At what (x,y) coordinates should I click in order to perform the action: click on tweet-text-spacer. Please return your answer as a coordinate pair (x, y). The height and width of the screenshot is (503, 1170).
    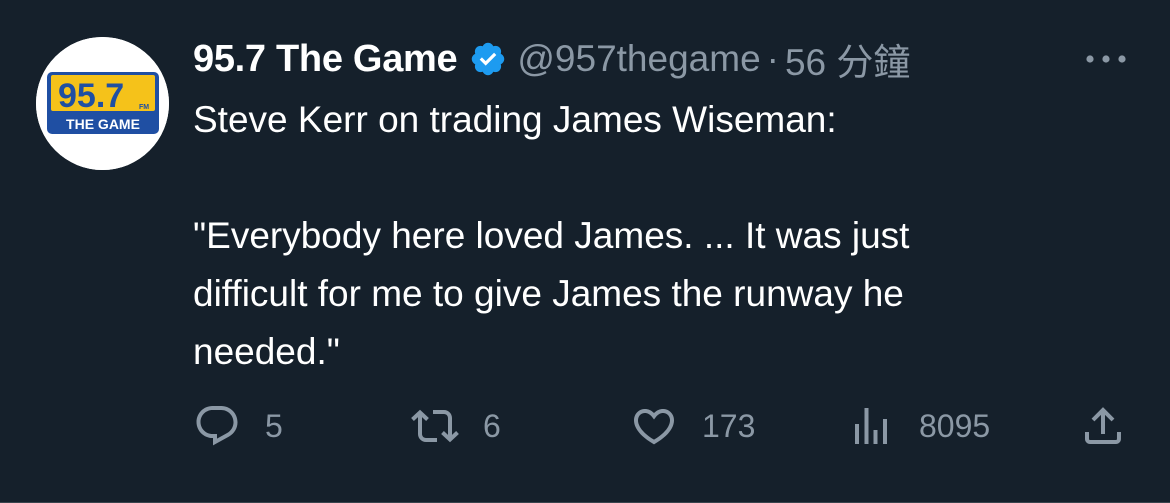
    Looking at the image, I should click on (643, 178).